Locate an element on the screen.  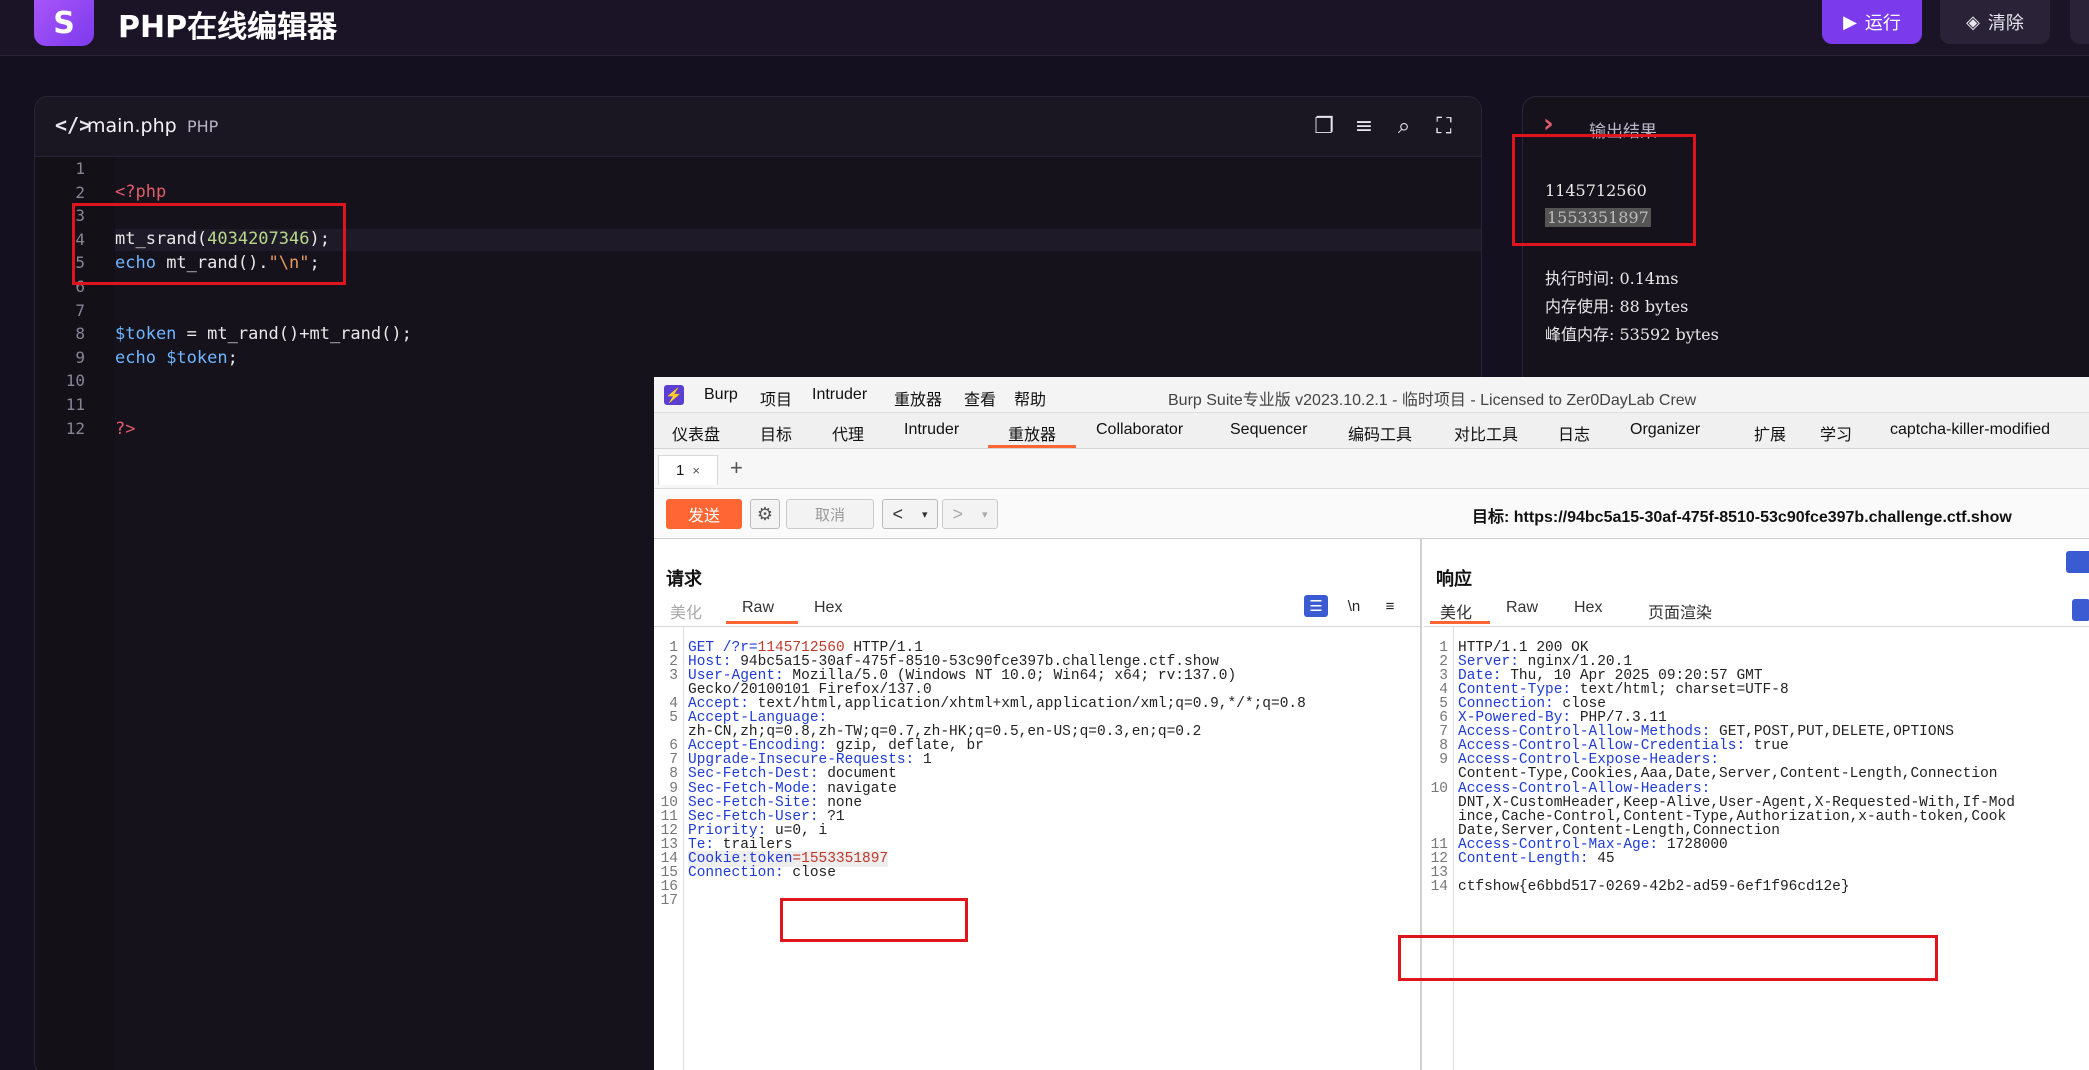
app-logo-icon: S is located at coordinates (64, 23).